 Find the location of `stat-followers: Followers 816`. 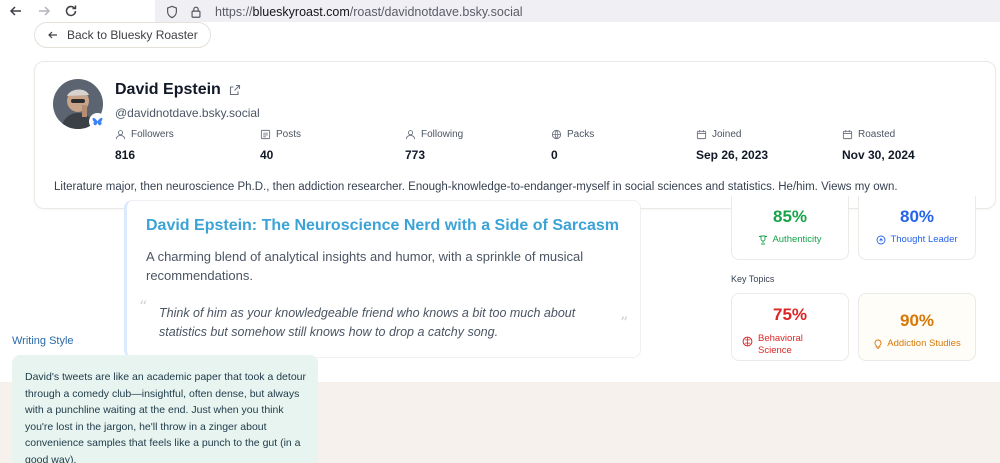

stat-followers: Followers 816 is located at coordinates (144, 145).